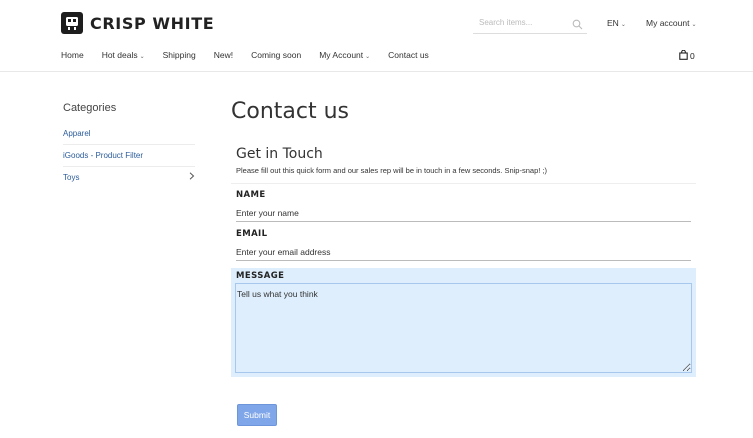  Describe the element at coordinates (77, 133) in the screenshot. I see `sidebar-item-label: Apparel` at that location.